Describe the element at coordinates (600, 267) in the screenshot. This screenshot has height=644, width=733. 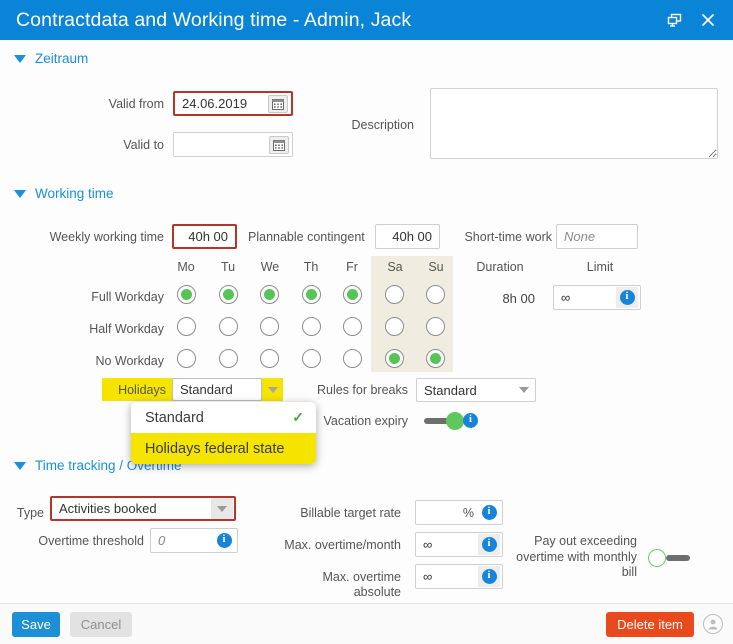
I see `limit-label: Limit` at that location.